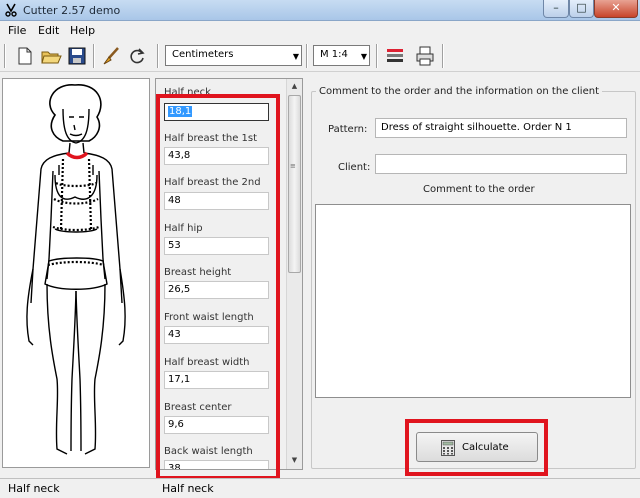 Image resolution: width=640 pixels, height=498 pixels. What do you see at coordinates (180, 111) in the screenshot?
I see `measurement-value: 18,1` at bounding box center [180, 111].